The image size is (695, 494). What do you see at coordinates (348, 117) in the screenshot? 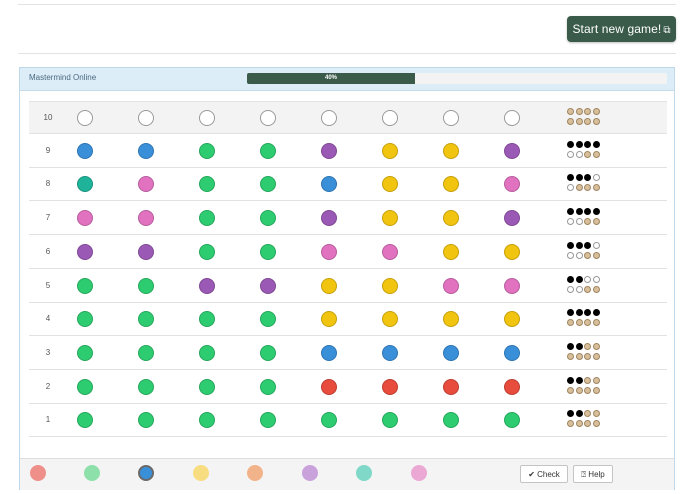
I see `board-row: 10` at bounding box center [348, 117].